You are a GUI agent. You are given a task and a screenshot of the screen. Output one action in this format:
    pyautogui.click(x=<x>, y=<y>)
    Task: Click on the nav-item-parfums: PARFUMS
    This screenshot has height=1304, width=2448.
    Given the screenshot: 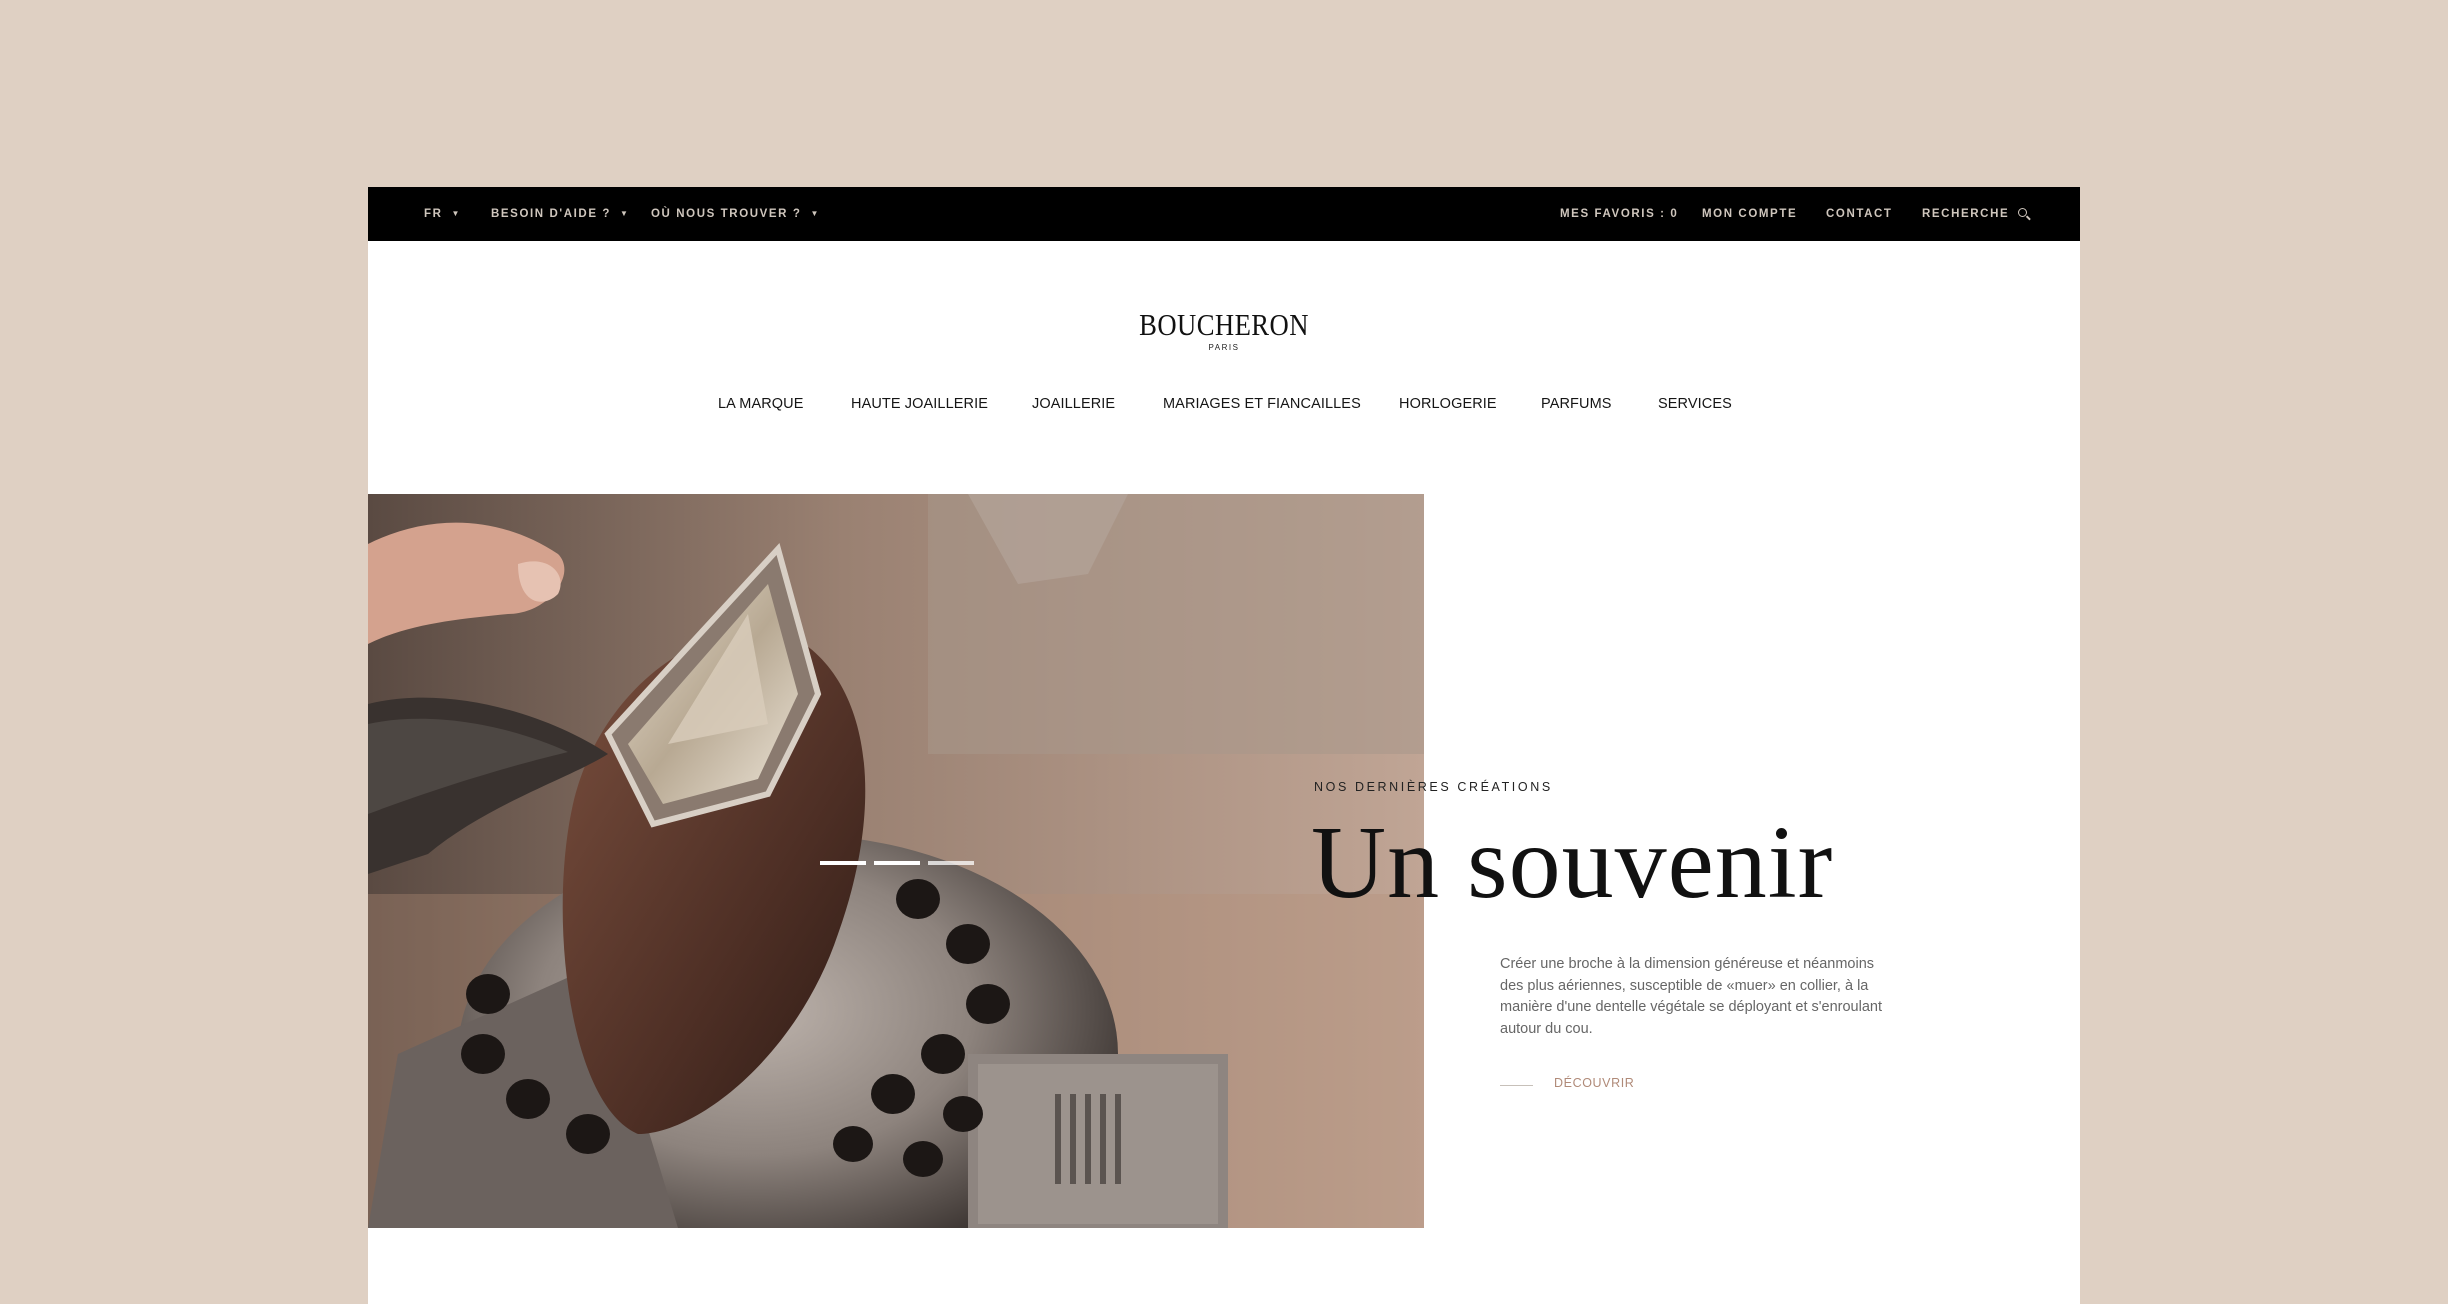 What is the action you would take?
    pyautogui.click(x=1576, y=404)
    